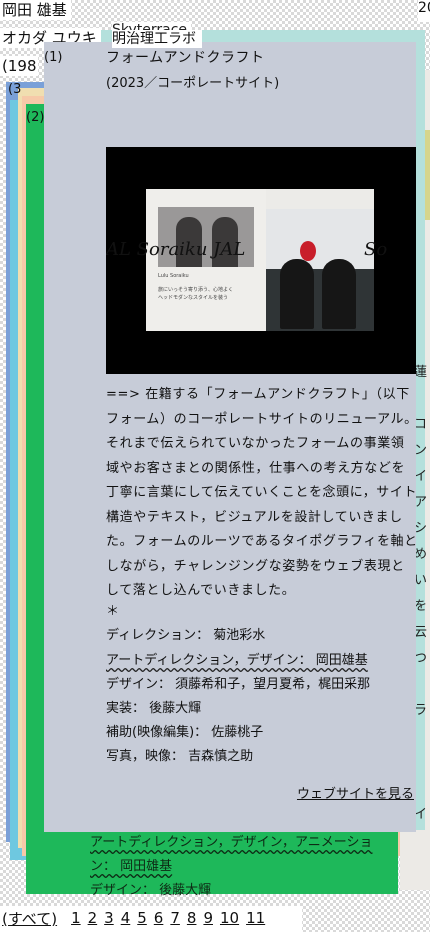  Describe the element at coordinates (176, 249) in the screenshot. I see `hero-wordmark-left: AL Soraiku JAL` at that location.